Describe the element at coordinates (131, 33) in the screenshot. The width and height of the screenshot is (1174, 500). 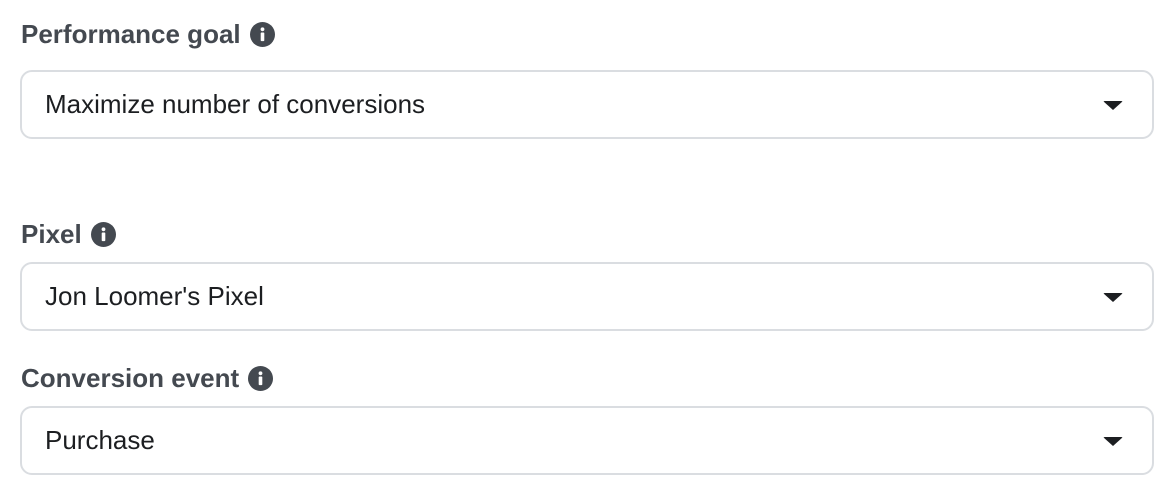
I see `performance-goal-label-text: Performance goal` at that location.